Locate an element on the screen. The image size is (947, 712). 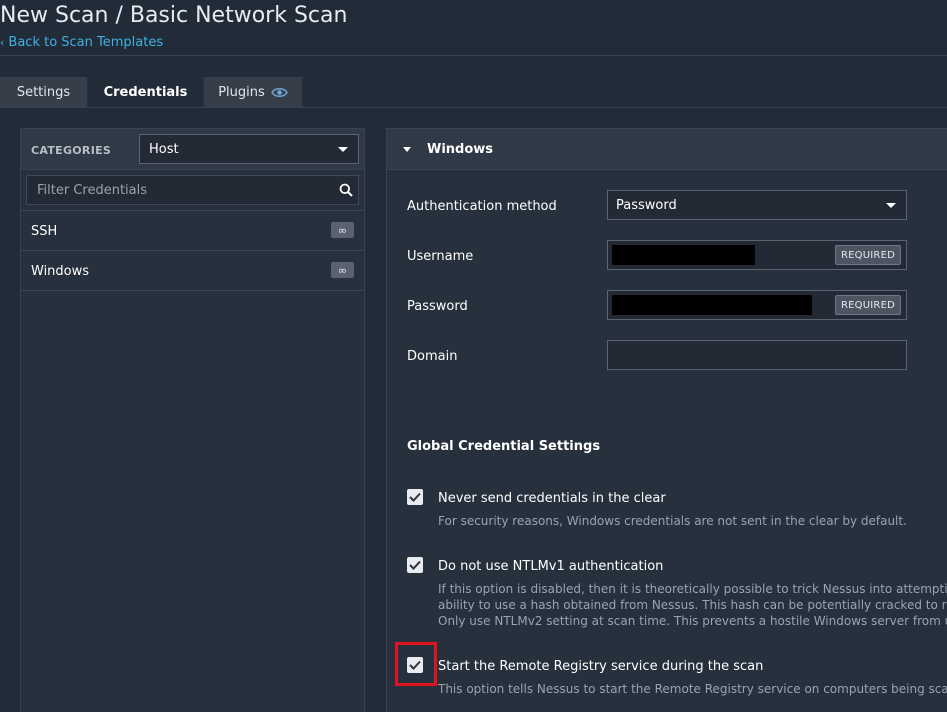
eye-icon is located at coordinates (279, 92).